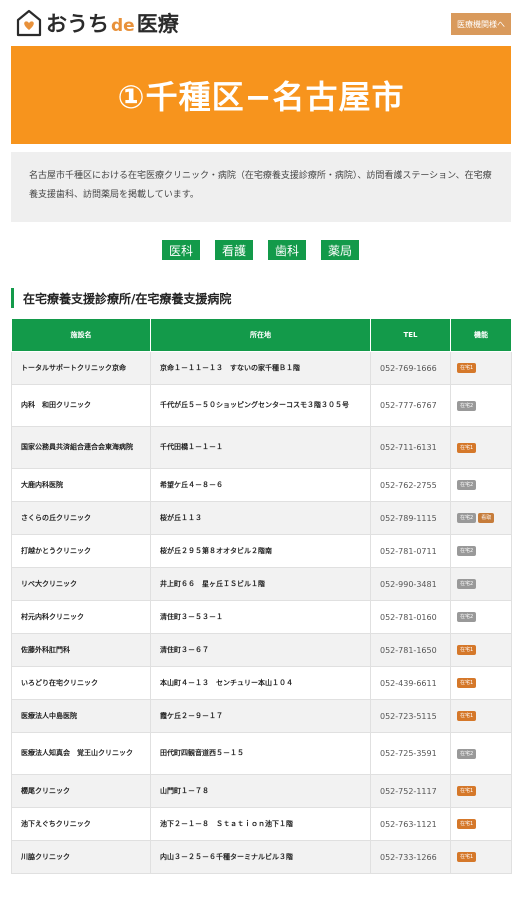 The image size is (521, 907). Describe the element at coordinates (81, 518) in the screenshot. I see `facility-name: さくらの丘クリニック` at that location.